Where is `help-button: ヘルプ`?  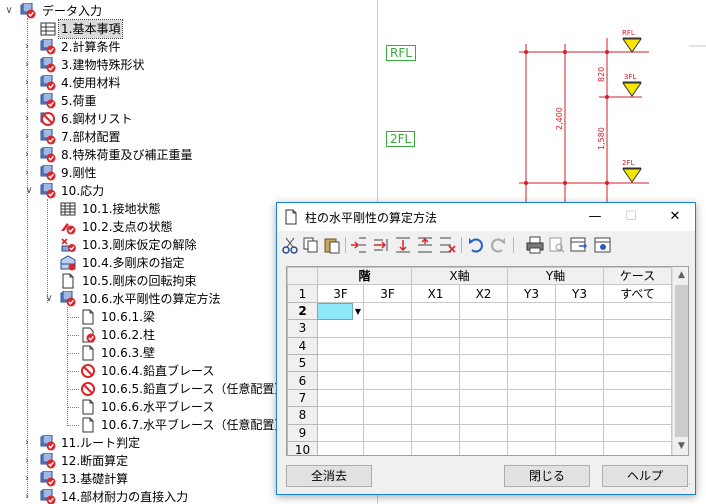
help-button: ヘルプ is located at coordinates (645, 476).